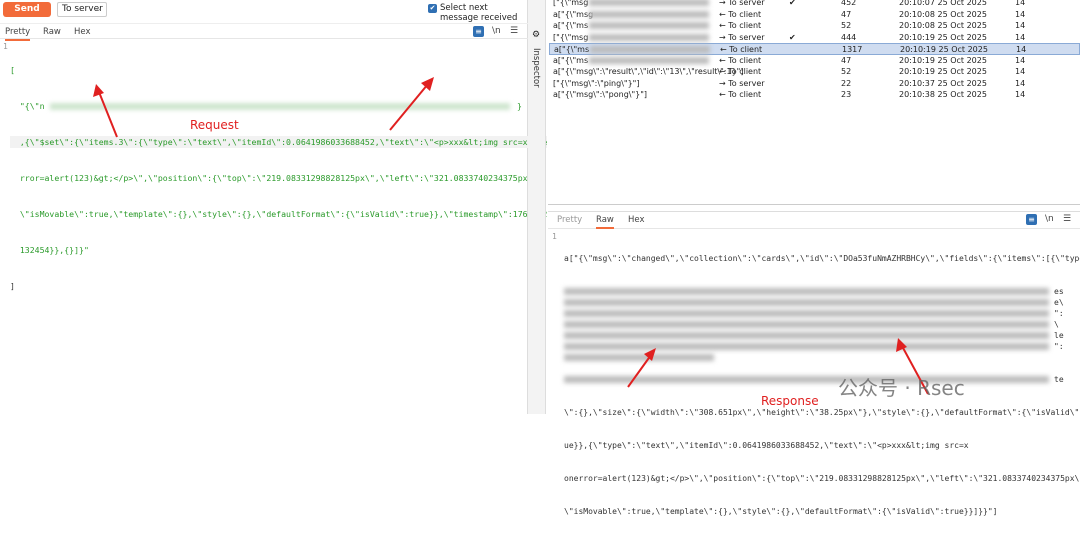 Image resolution: width=1080 pixels, height=539 pixels. Describe the element at coordinates (600, 94) in the screenshot. I see `cell-msg: a["{\"msg\":\"pong\"}"]` at that location.